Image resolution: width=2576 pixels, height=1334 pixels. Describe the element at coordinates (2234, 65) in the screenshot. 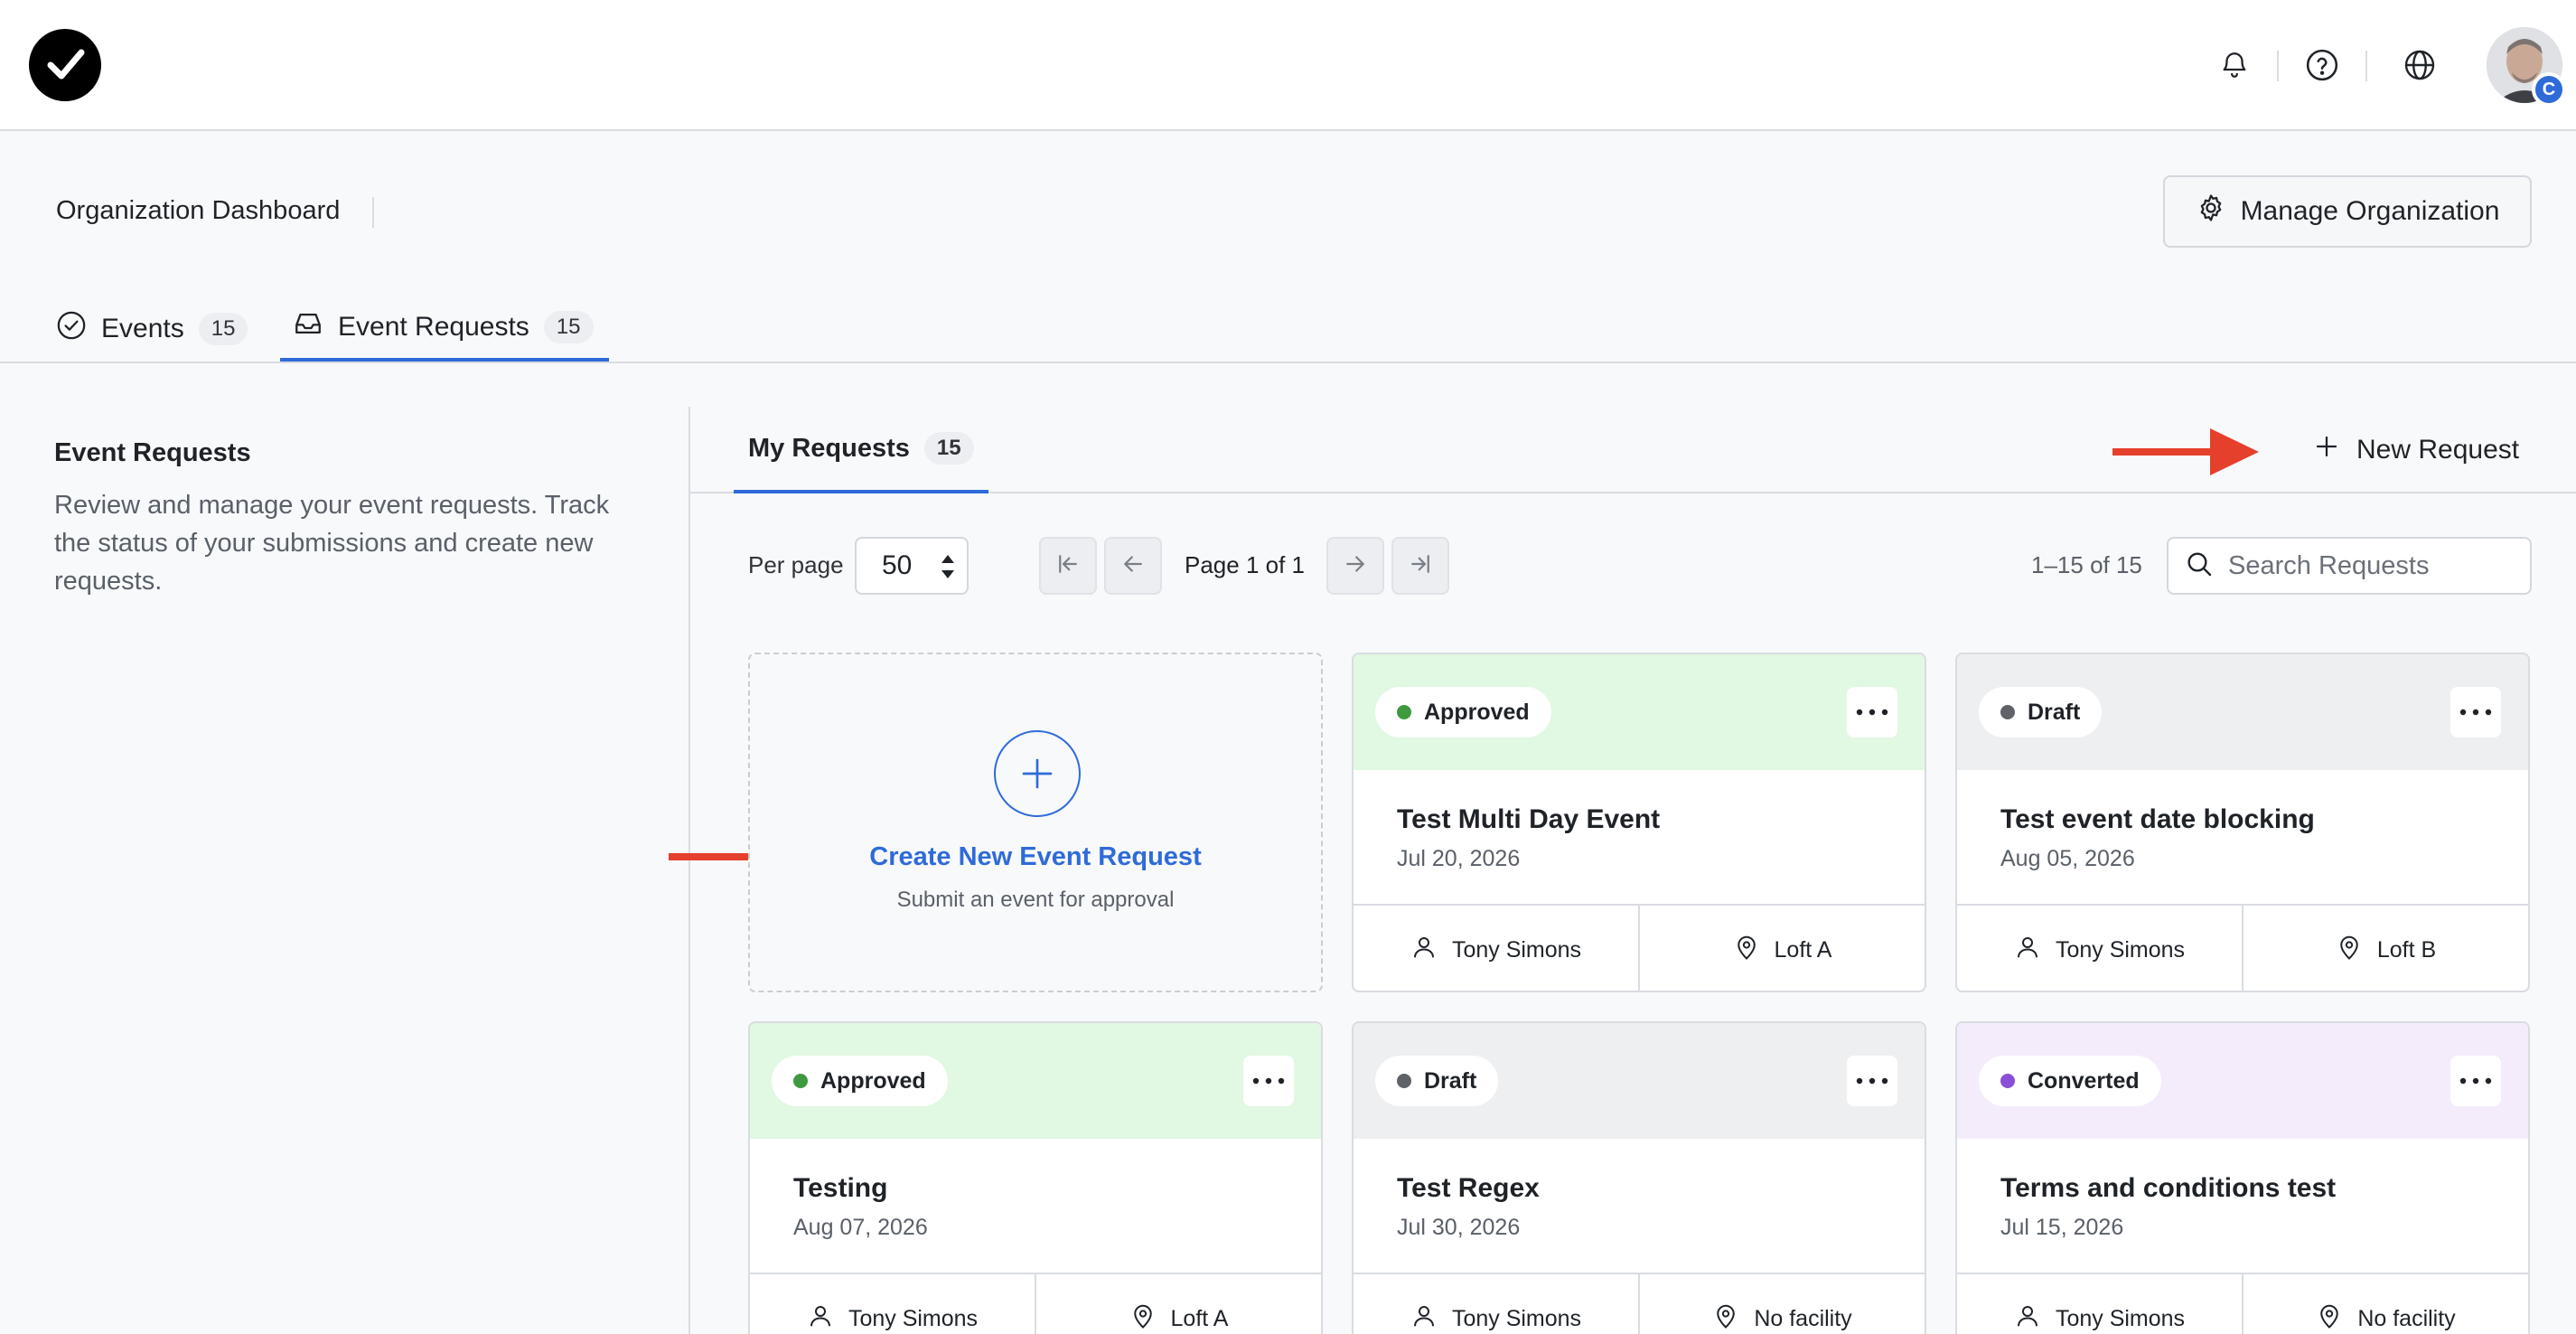

I see `bell-icon` at that location.